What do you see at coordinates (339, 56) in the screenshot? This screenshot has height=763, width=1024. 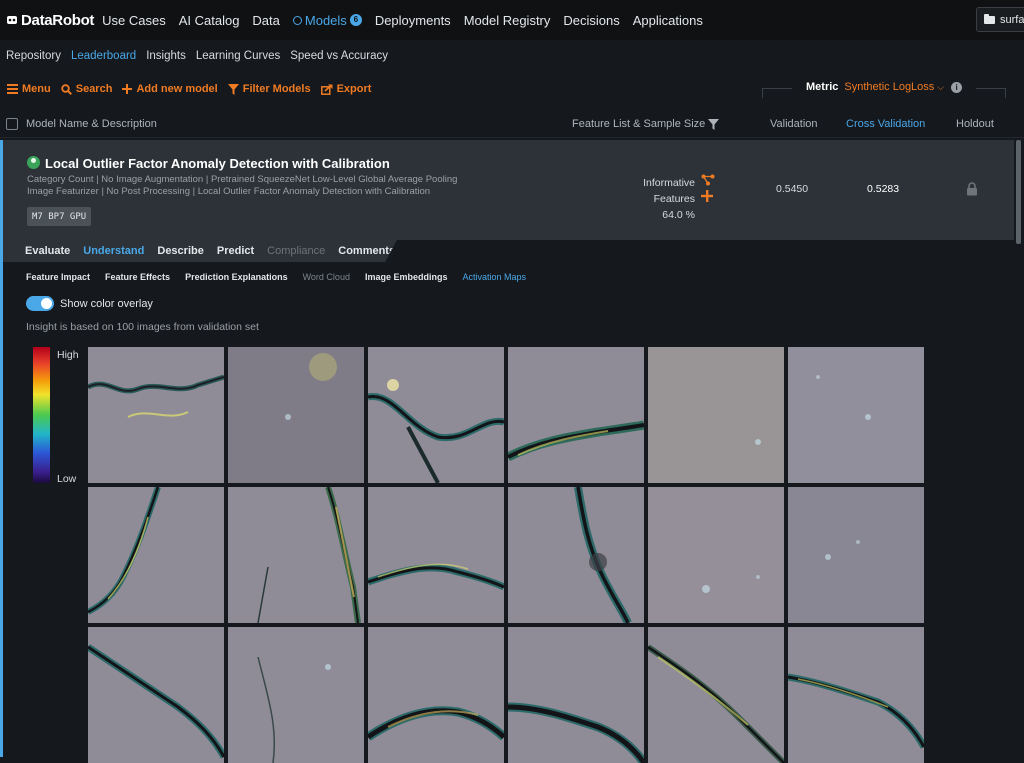 I see `subnav-speed-vs-accuracy: Speed vs Accuracy` at bounding box center [339, 56].